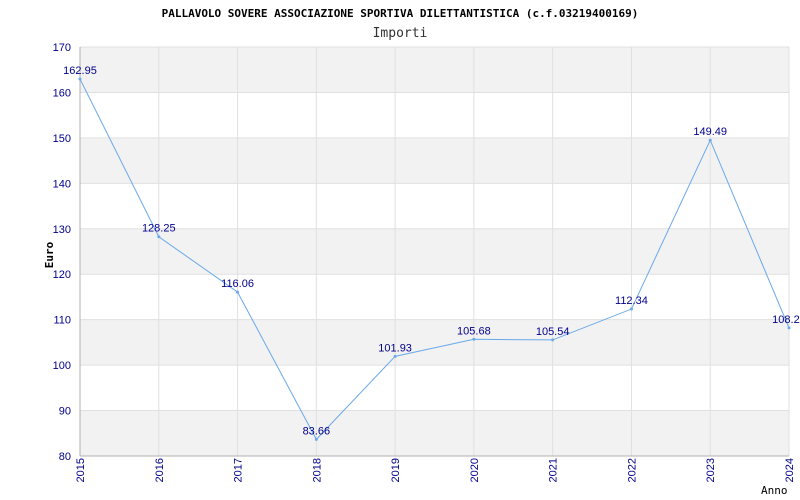 Image resolution: width=800 pixels, height=500 pixels. I want to click on y-tick-label: 130, so click(62, 230).